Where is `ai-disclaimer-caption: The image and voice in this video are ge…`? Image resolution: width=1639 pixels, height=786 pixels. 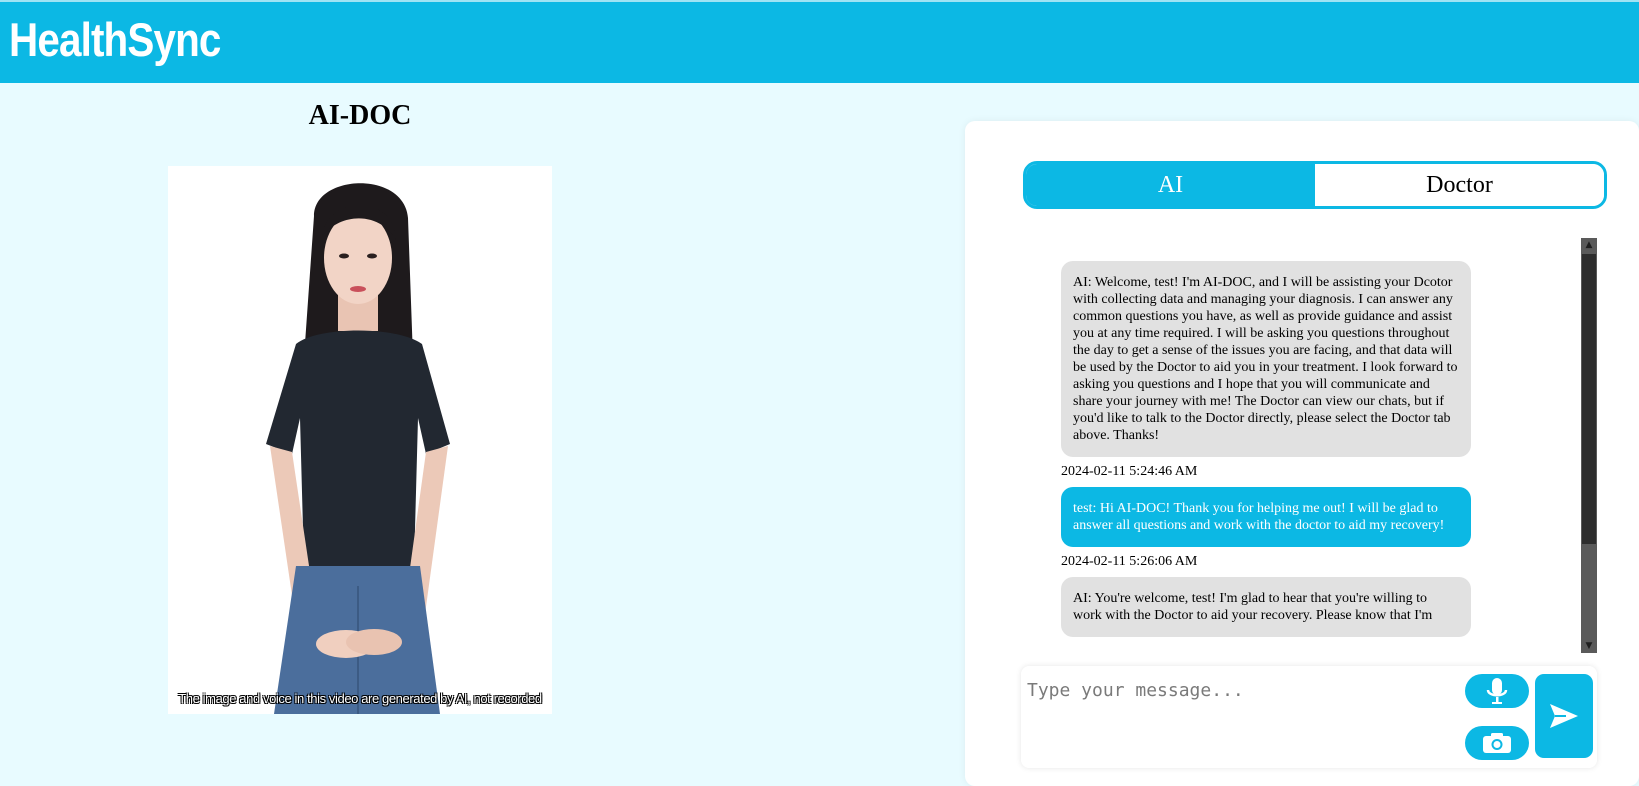 ai-disclaimer-caption: The image and voice in this video are ge… is located at coordinates (360, 698).